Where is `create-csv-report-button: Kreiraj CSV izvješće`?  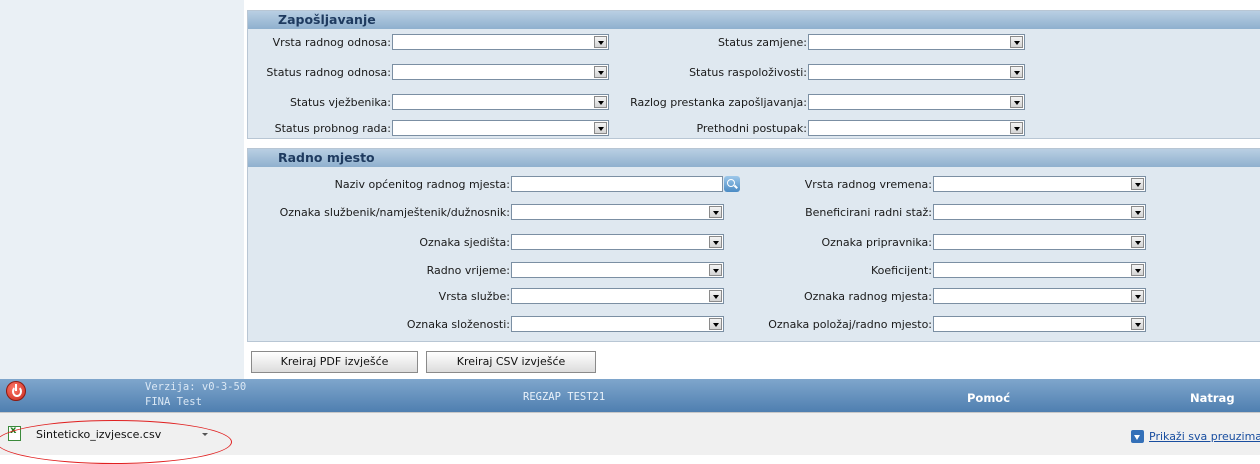 create-csv-report-button: Kreiraj CSV izvješće is located at coordinates (511, 362).